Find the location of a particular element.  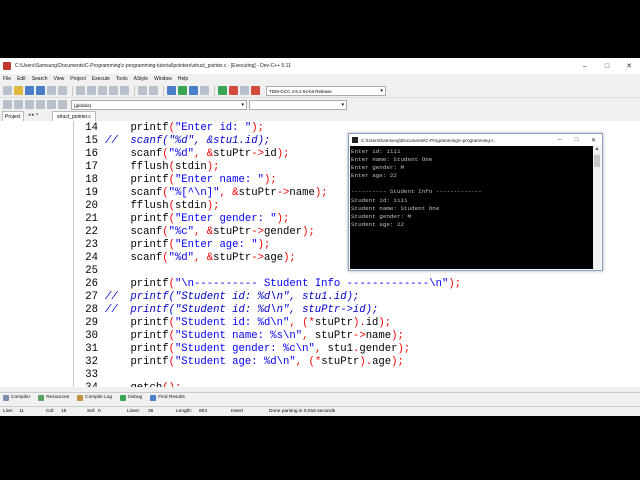

profile-icon is located at coordinates (244, 90).